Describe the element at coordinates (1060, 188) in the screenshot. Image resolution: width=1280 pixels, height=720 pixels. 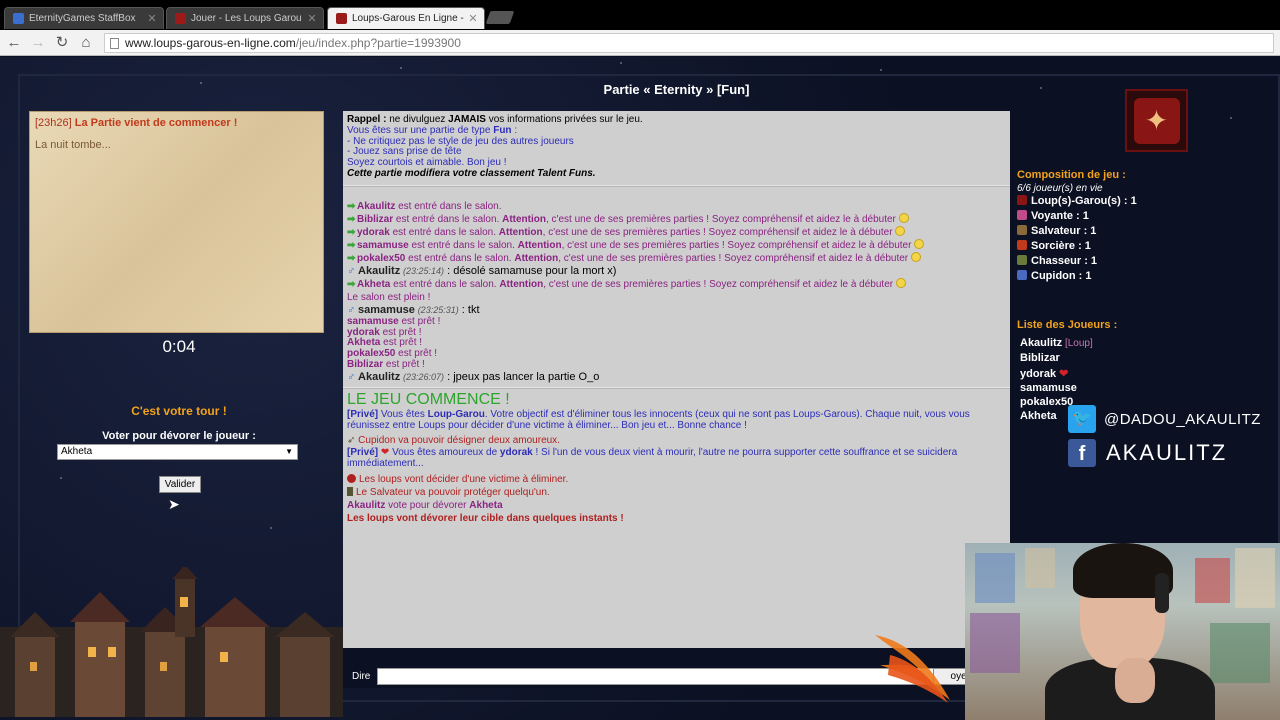
I see `alive-count: 6/6 joueur(s) en vie` at that location.